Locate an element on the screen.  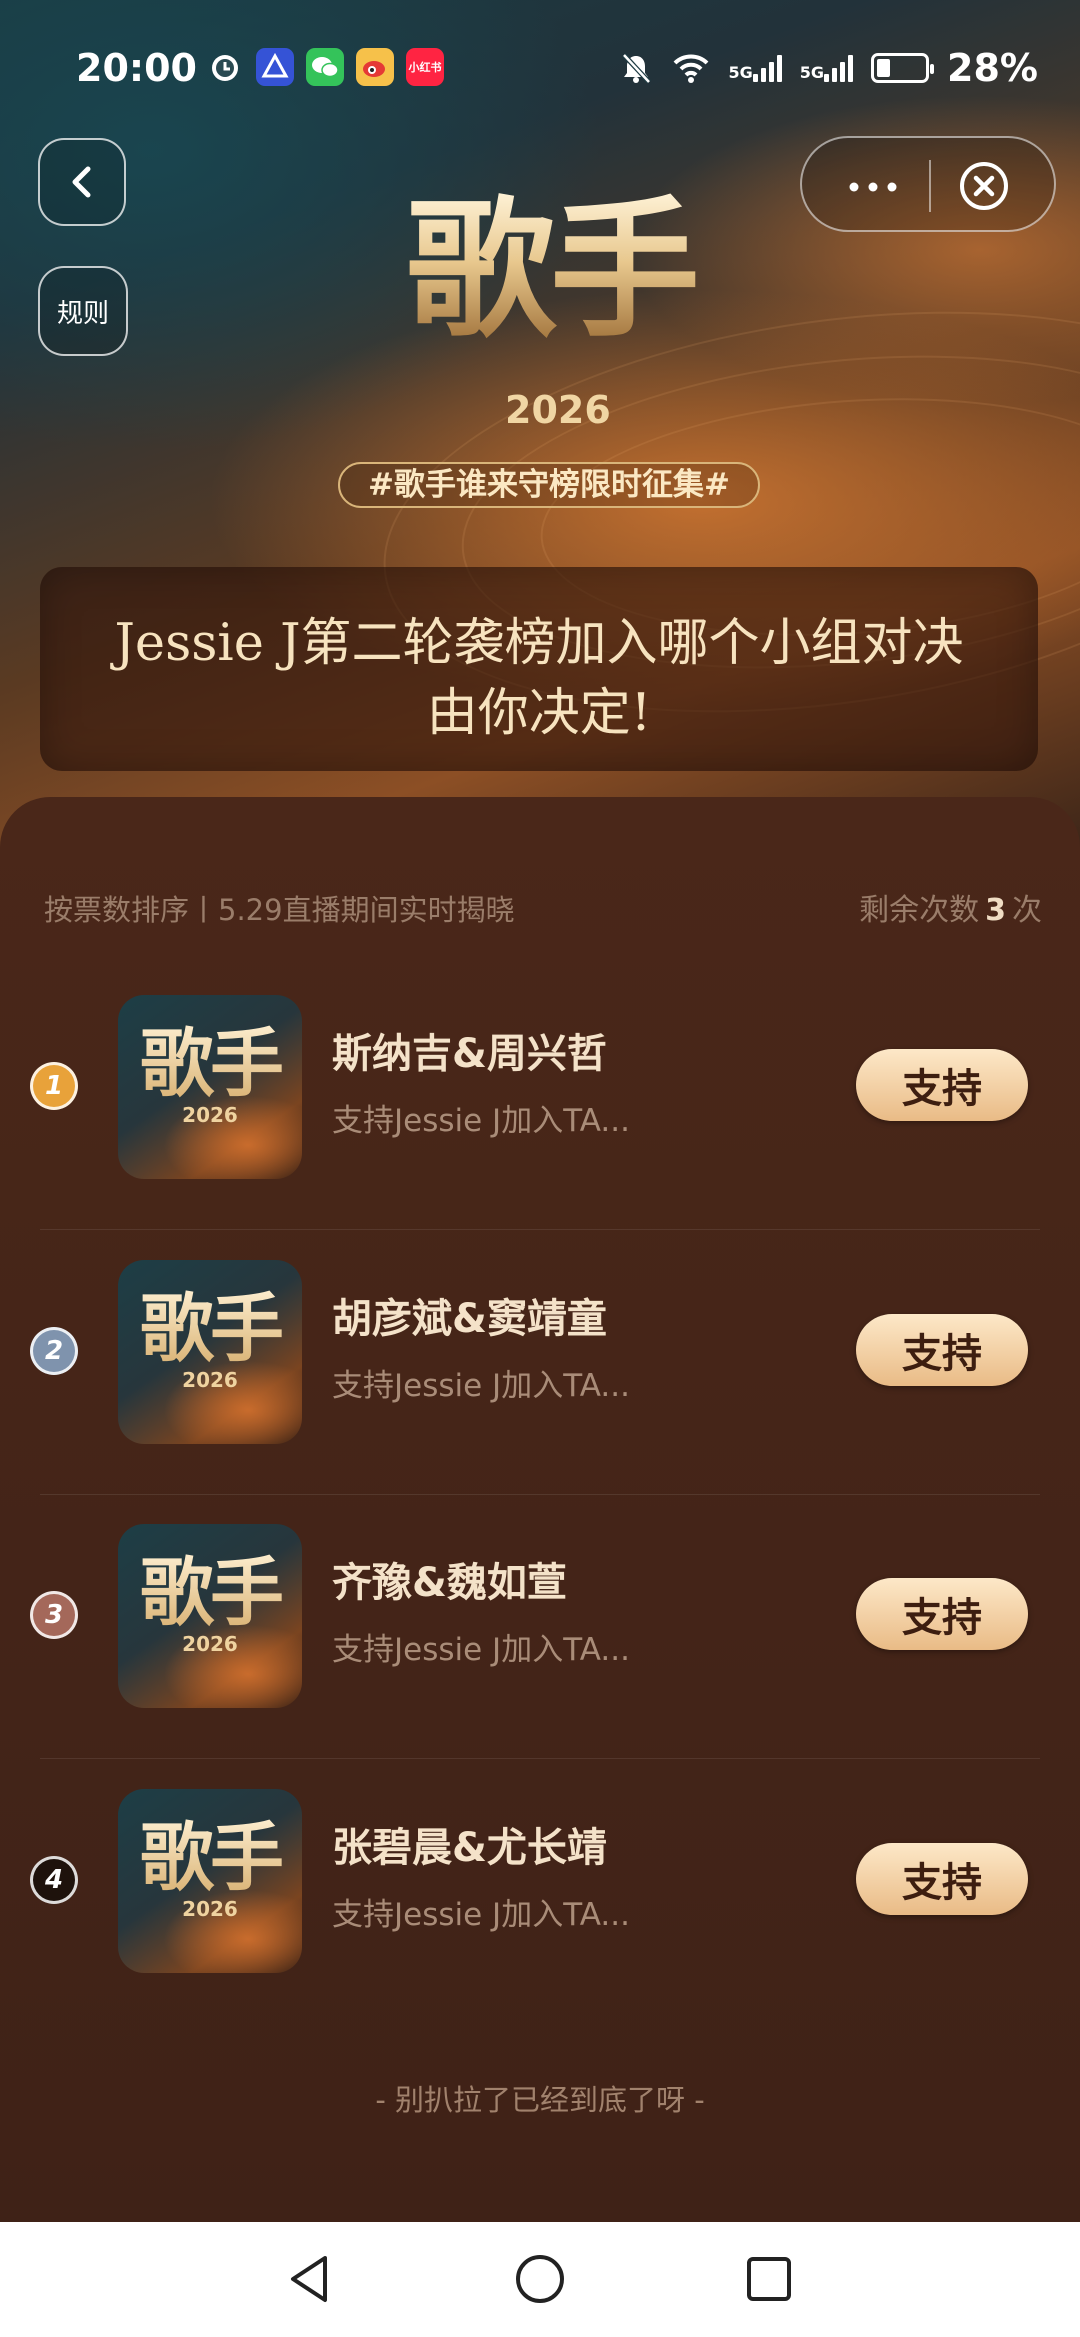
candidate-name: 张碧晨&尤长靖 is located at coordinates (469, 1848).